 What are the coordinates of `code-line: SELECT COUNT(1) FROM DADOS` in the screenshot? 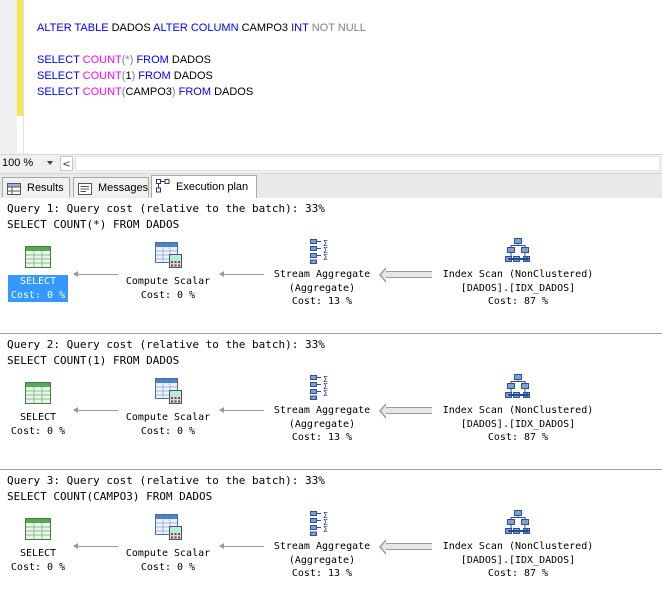 It's located at (201, 76).